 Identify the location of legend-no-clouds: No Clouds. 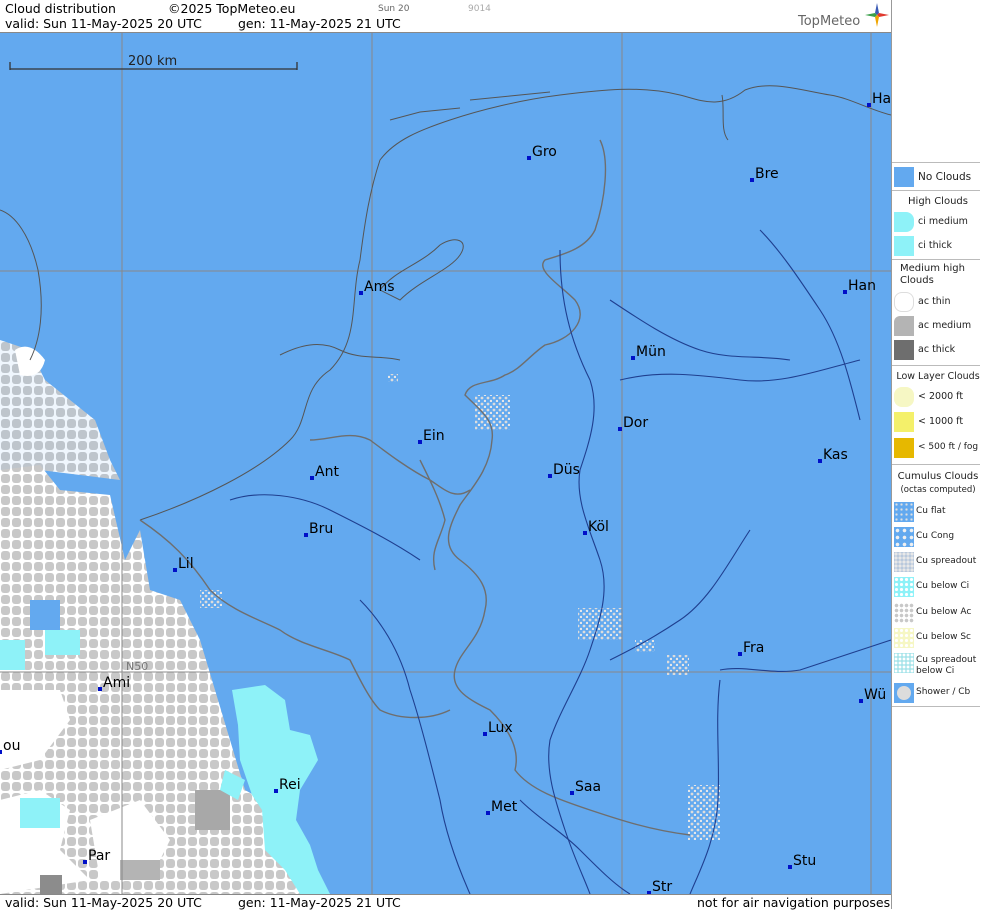
(937, 177).